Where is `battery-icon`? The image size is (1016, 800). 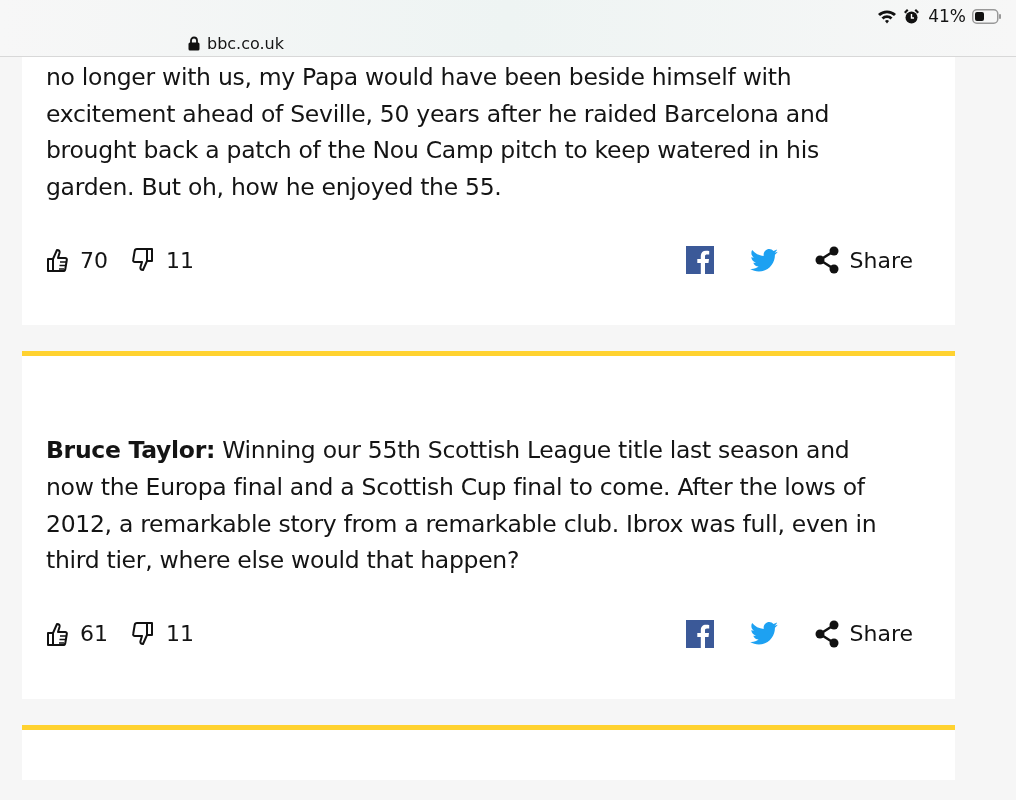
battery-icon is located at coordinates (987, 16).